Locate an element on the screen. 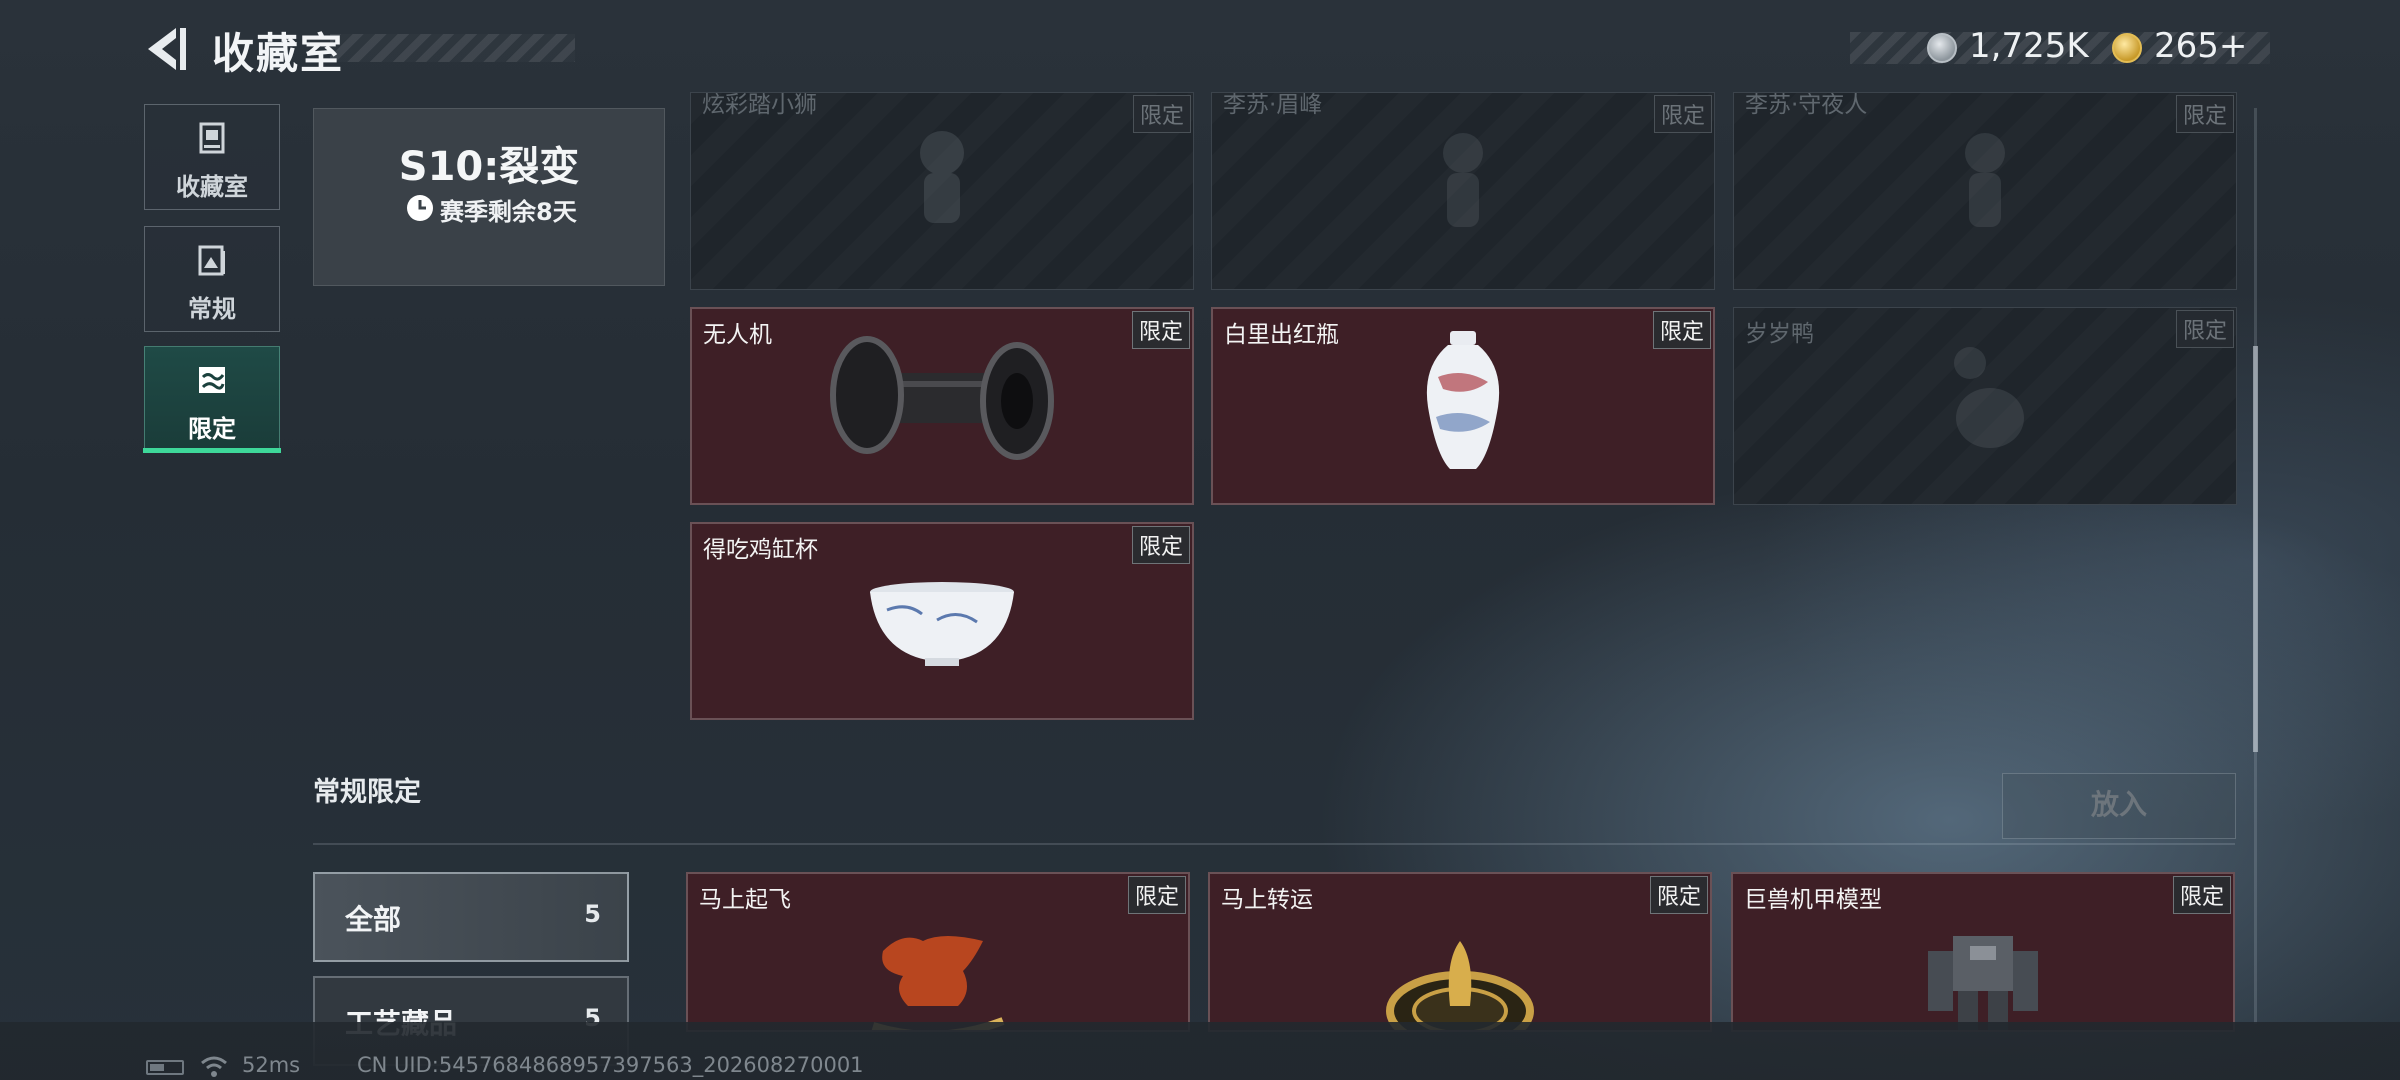 This screenshot has width=2400, height=1080. selected-tab-indicator is located at coordinates (212, 450).